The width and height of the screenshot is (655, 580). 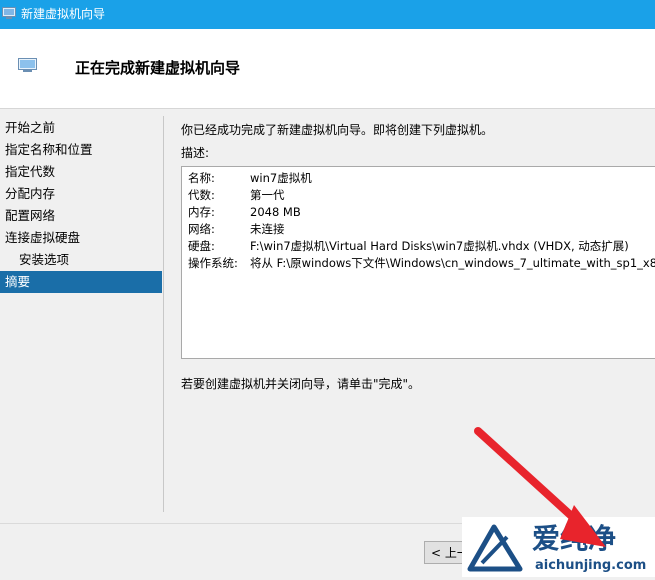 What do you see at coordinates (201, 212) in the screenshot?
I see `summary-key: 内存:` at bounding box center [201, 212].